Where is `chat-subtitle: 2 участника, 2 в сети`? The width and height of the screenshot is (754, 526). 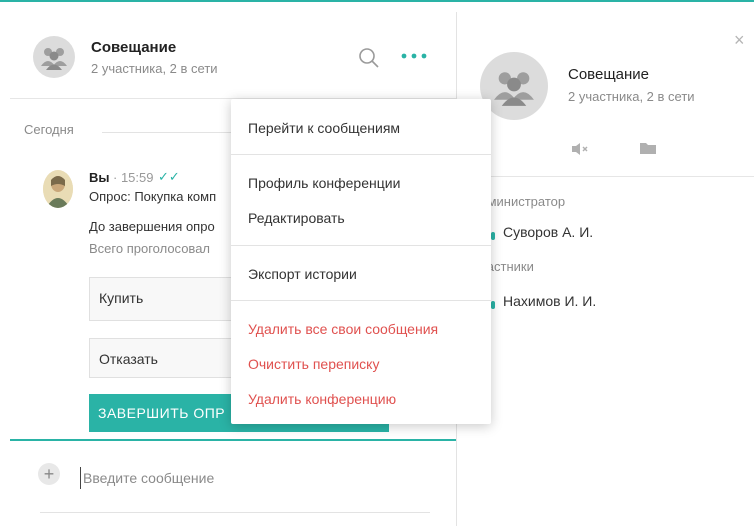
chat-subtitle: 2 участника, 2 в сети is located at coordinates (154, 68).